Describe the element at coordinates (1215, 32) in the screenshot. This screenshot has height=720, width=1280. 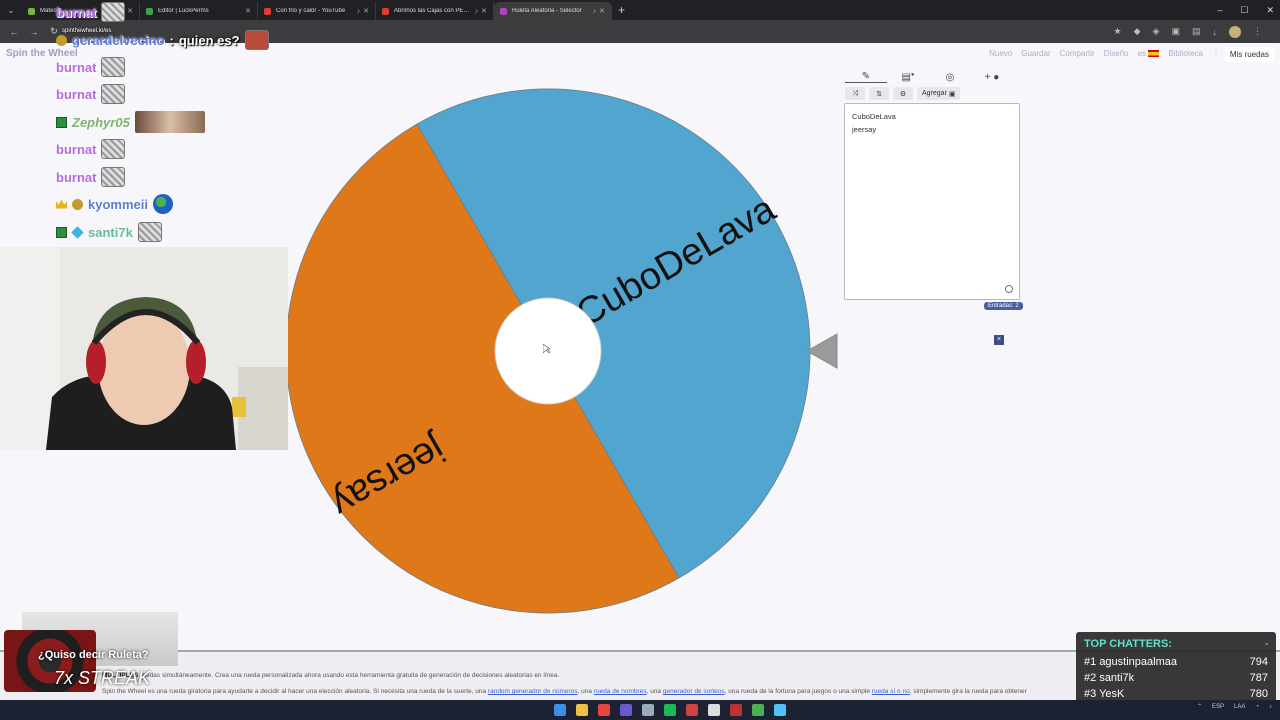
I see `download-icon: ↓` at that location.